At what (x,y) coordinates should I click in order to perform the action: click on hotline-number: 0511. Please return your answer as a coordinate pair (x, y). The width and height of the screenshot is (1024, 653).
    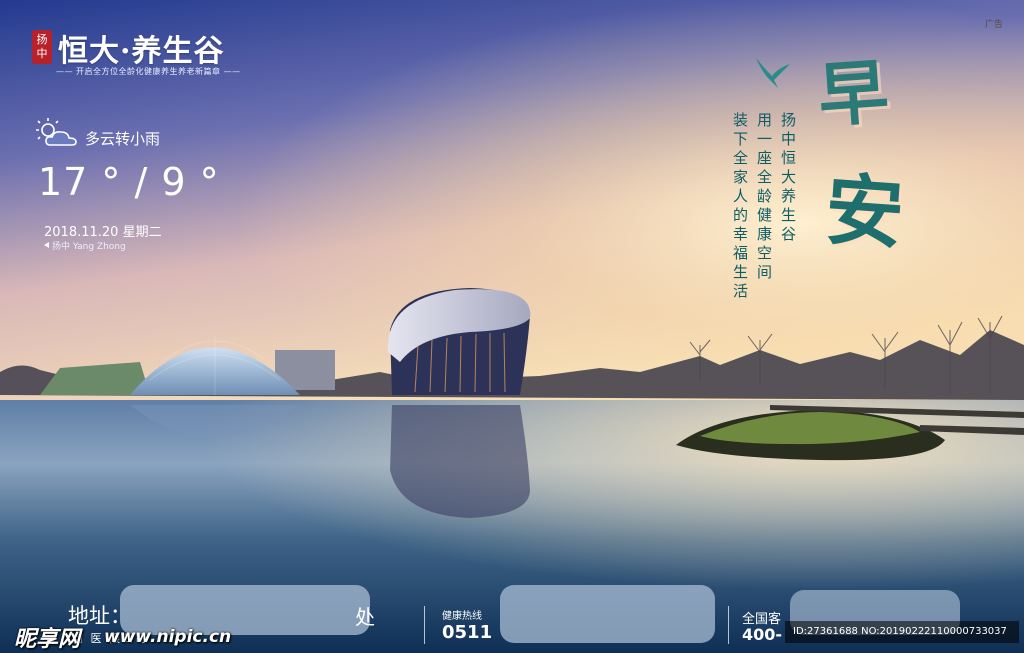
    Looking at the image, I should click on (467, 632).